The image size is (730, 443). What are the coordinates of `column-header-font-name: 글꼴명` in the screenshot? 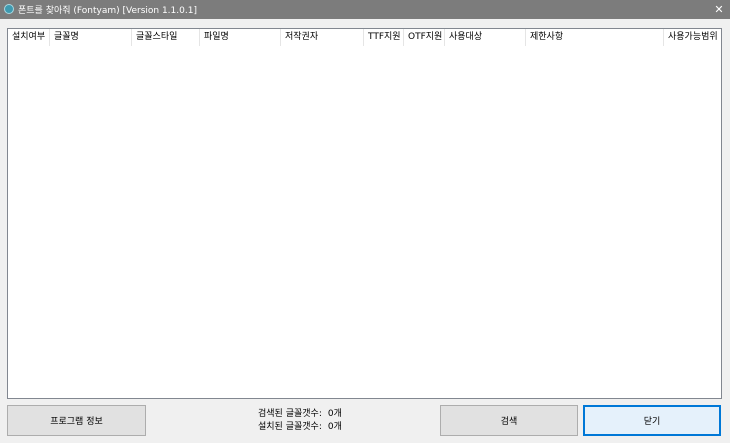 It's located at (91, 37).